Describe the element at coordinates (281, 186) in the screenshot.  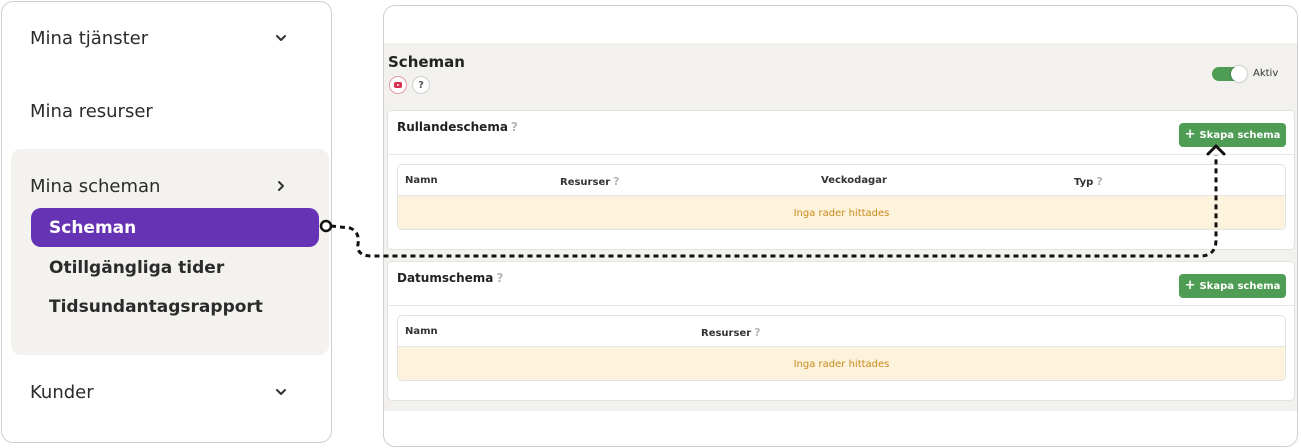
I see `chevron-right-icon` at that location.